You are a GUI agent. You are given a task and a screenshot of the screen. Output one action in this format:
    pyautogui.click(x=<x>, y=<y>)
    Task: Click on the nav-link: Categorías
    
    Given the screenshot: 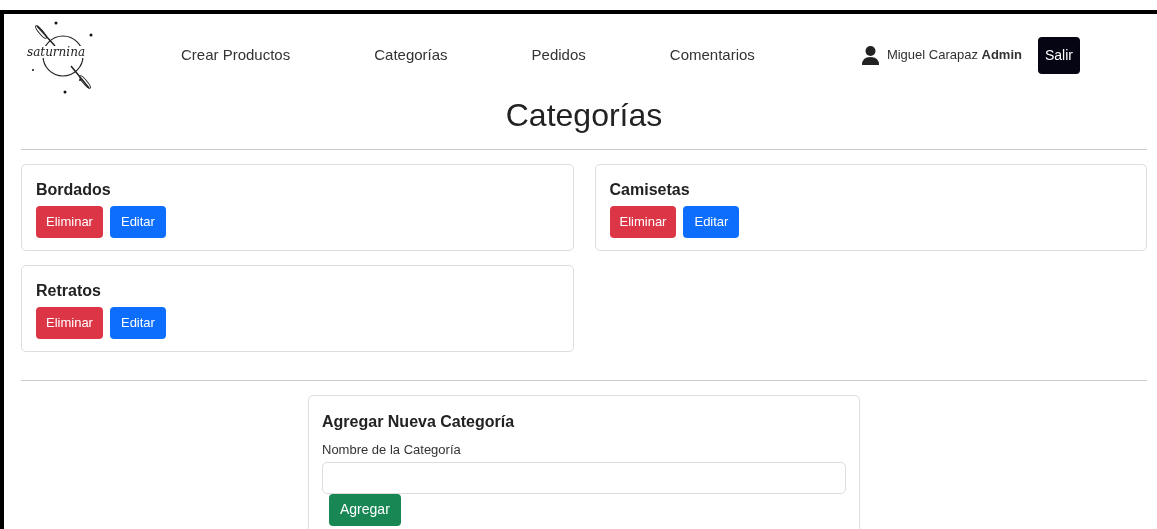 What is the action you would take?
    pyautogui.click(x=411, y=55)
    